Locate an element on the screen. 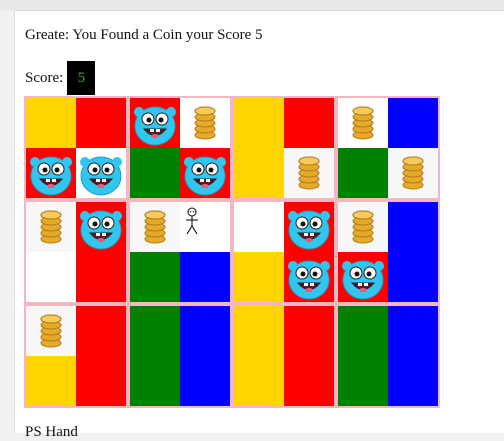 The width and height of the screenshot is (504, 441). score-line: Score: 5 is located at coordinates (60, 78).